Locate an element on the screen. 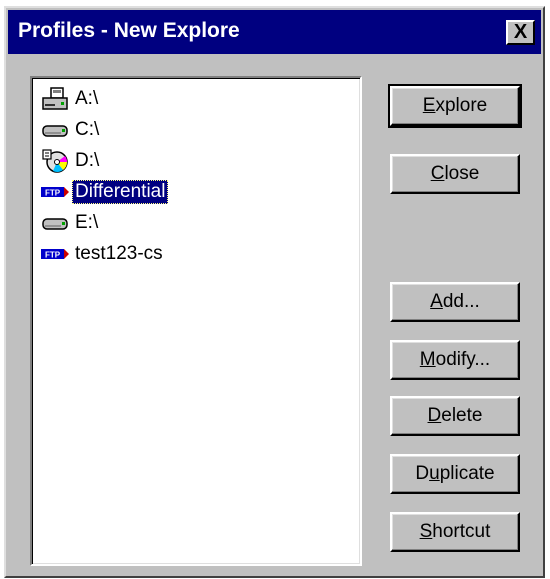  floppy-drive-icon is located at coordinates (55, 99).